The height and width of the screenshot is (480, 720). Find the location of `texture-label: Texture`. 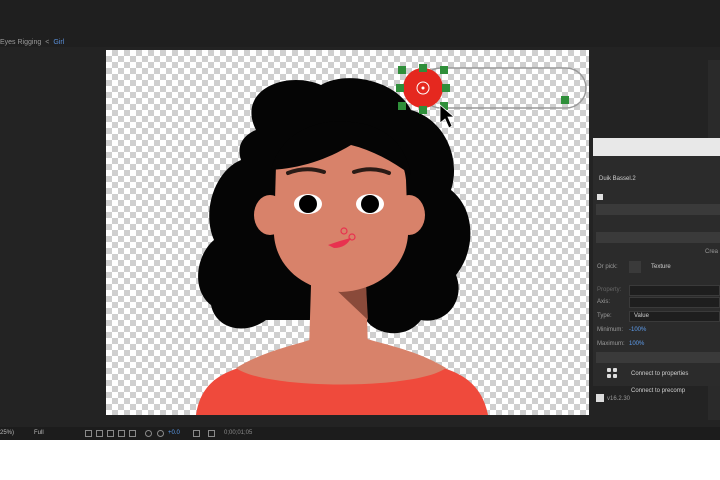

texture-label: Texture is located at coordinates (661, 267).